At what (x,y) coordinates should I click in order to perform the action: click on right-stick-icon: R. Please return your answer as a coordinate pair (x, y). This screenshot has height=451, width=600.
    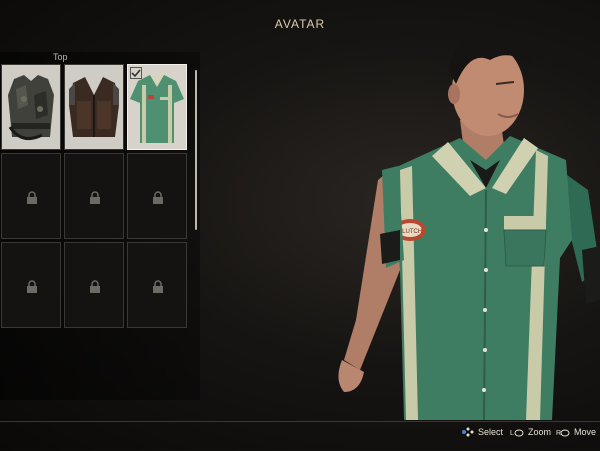
    Looking at the image, I should click on (563, 433).